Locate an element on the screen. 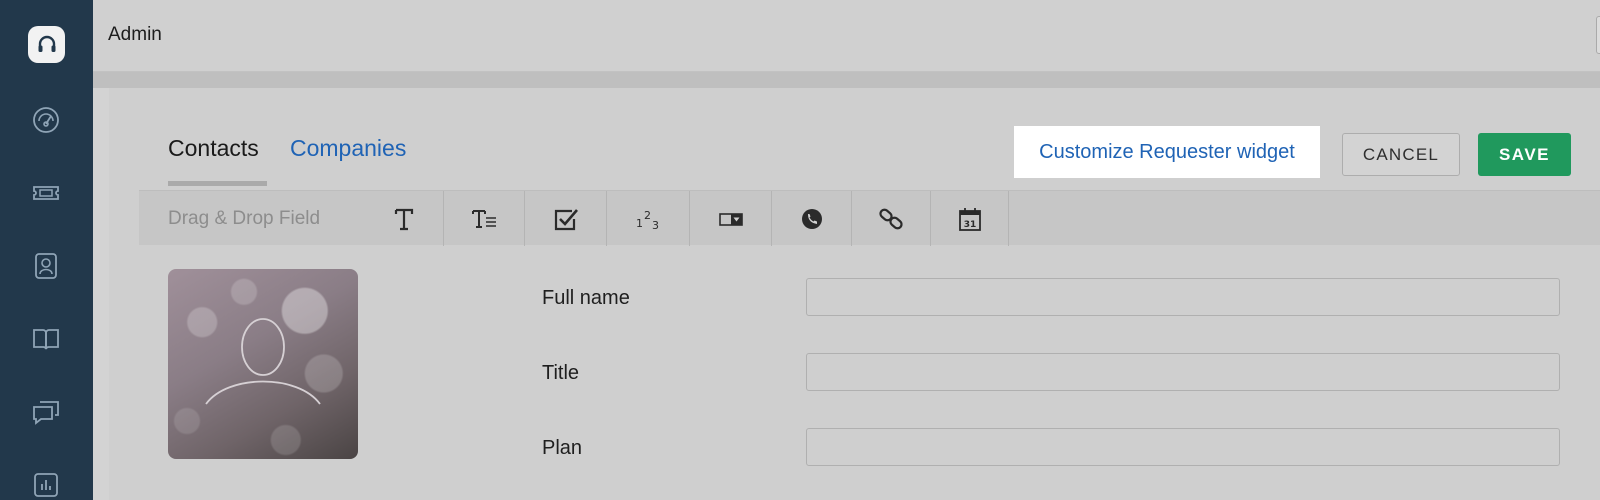 The height and width of the screenshot is (500, 1600). field-toolbar: Drag & Drop Field 1 2 3 31 is located at coordinates (869, 218).